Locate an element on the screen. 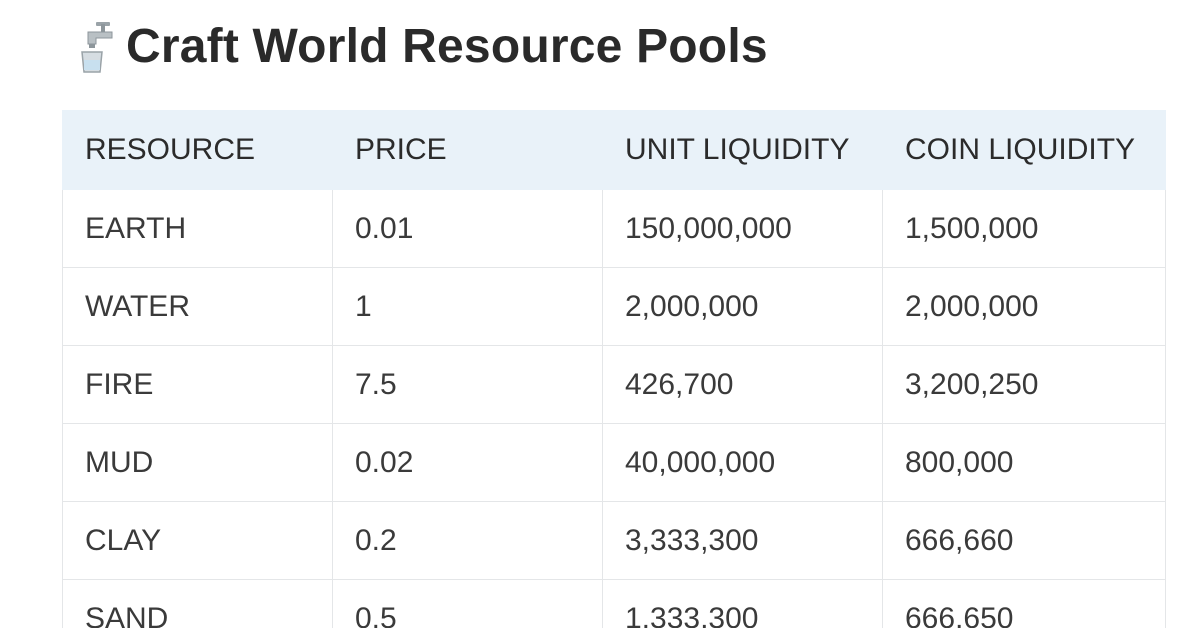 This screenshot has height=628, width=1196. cell-unit-liquidity: 1,333,300 is located at coordinates (742, 603).